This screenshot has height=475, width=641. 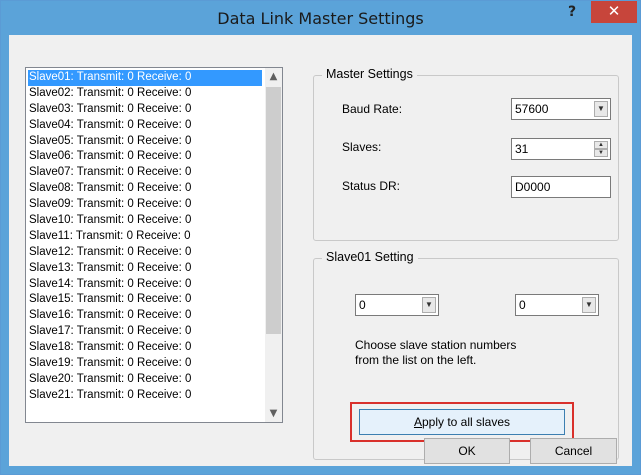 I want to click on list-item: Slave19: Transmit: 0 Receive: 0, so click(x=145, y=364).